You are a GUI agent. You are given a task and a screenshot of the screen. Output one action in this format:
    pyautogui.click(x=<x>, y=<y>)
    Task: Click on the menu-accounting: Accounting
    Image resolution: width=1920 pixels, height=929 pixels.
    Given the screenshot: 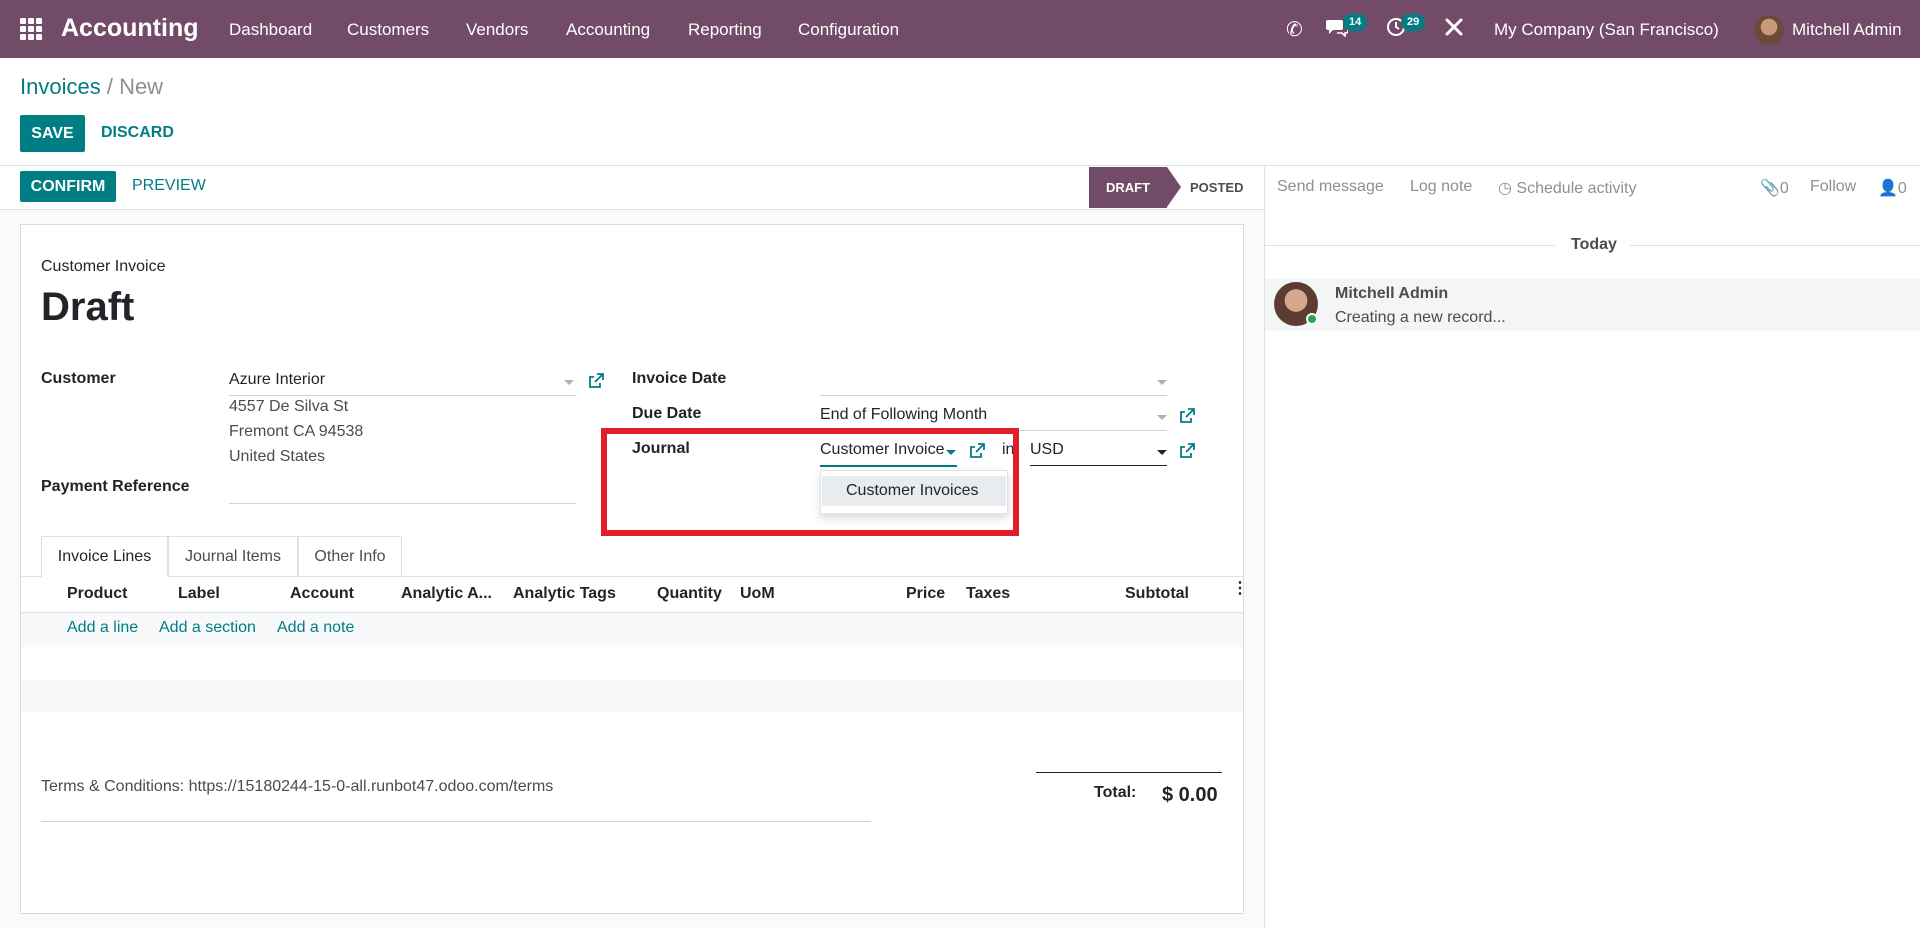 What is the action you would take?
    pyautogui.click(x=608, y=30)
    